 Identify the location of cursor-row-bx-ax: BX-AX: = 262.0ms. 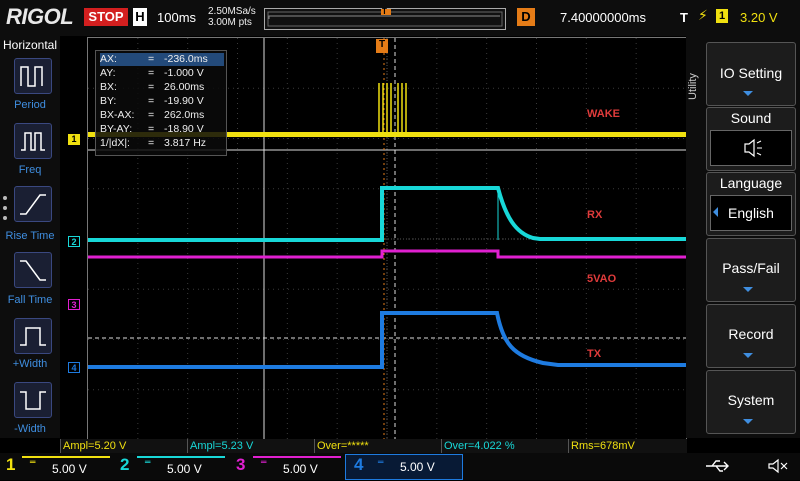
(162, 115).